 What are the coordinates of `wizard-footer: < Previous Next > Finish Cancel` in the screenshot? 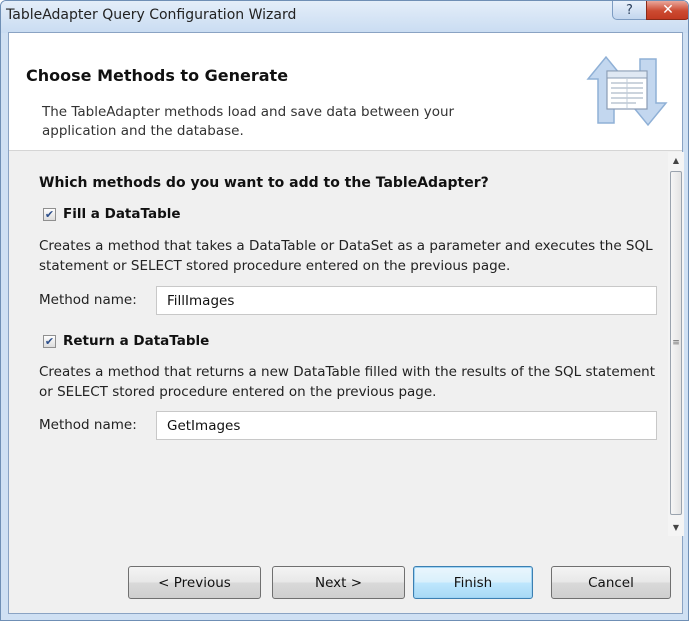 It's located at (345, 575).